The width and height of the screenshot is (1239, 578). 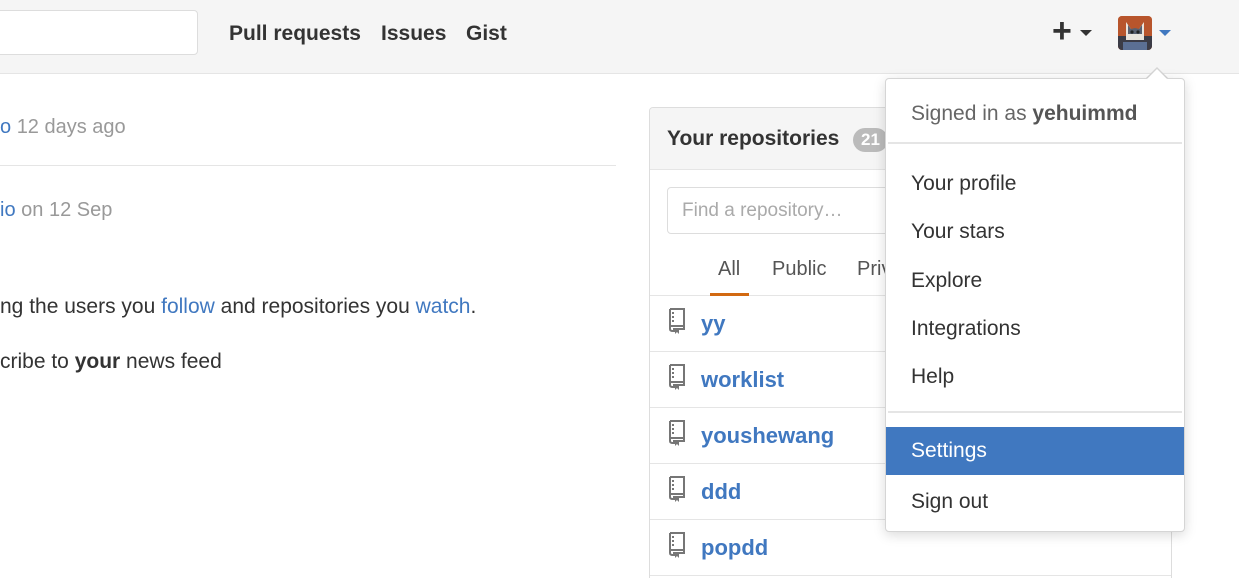 I want to click on subscribe-post: news feed, so click(x=171, y=361).